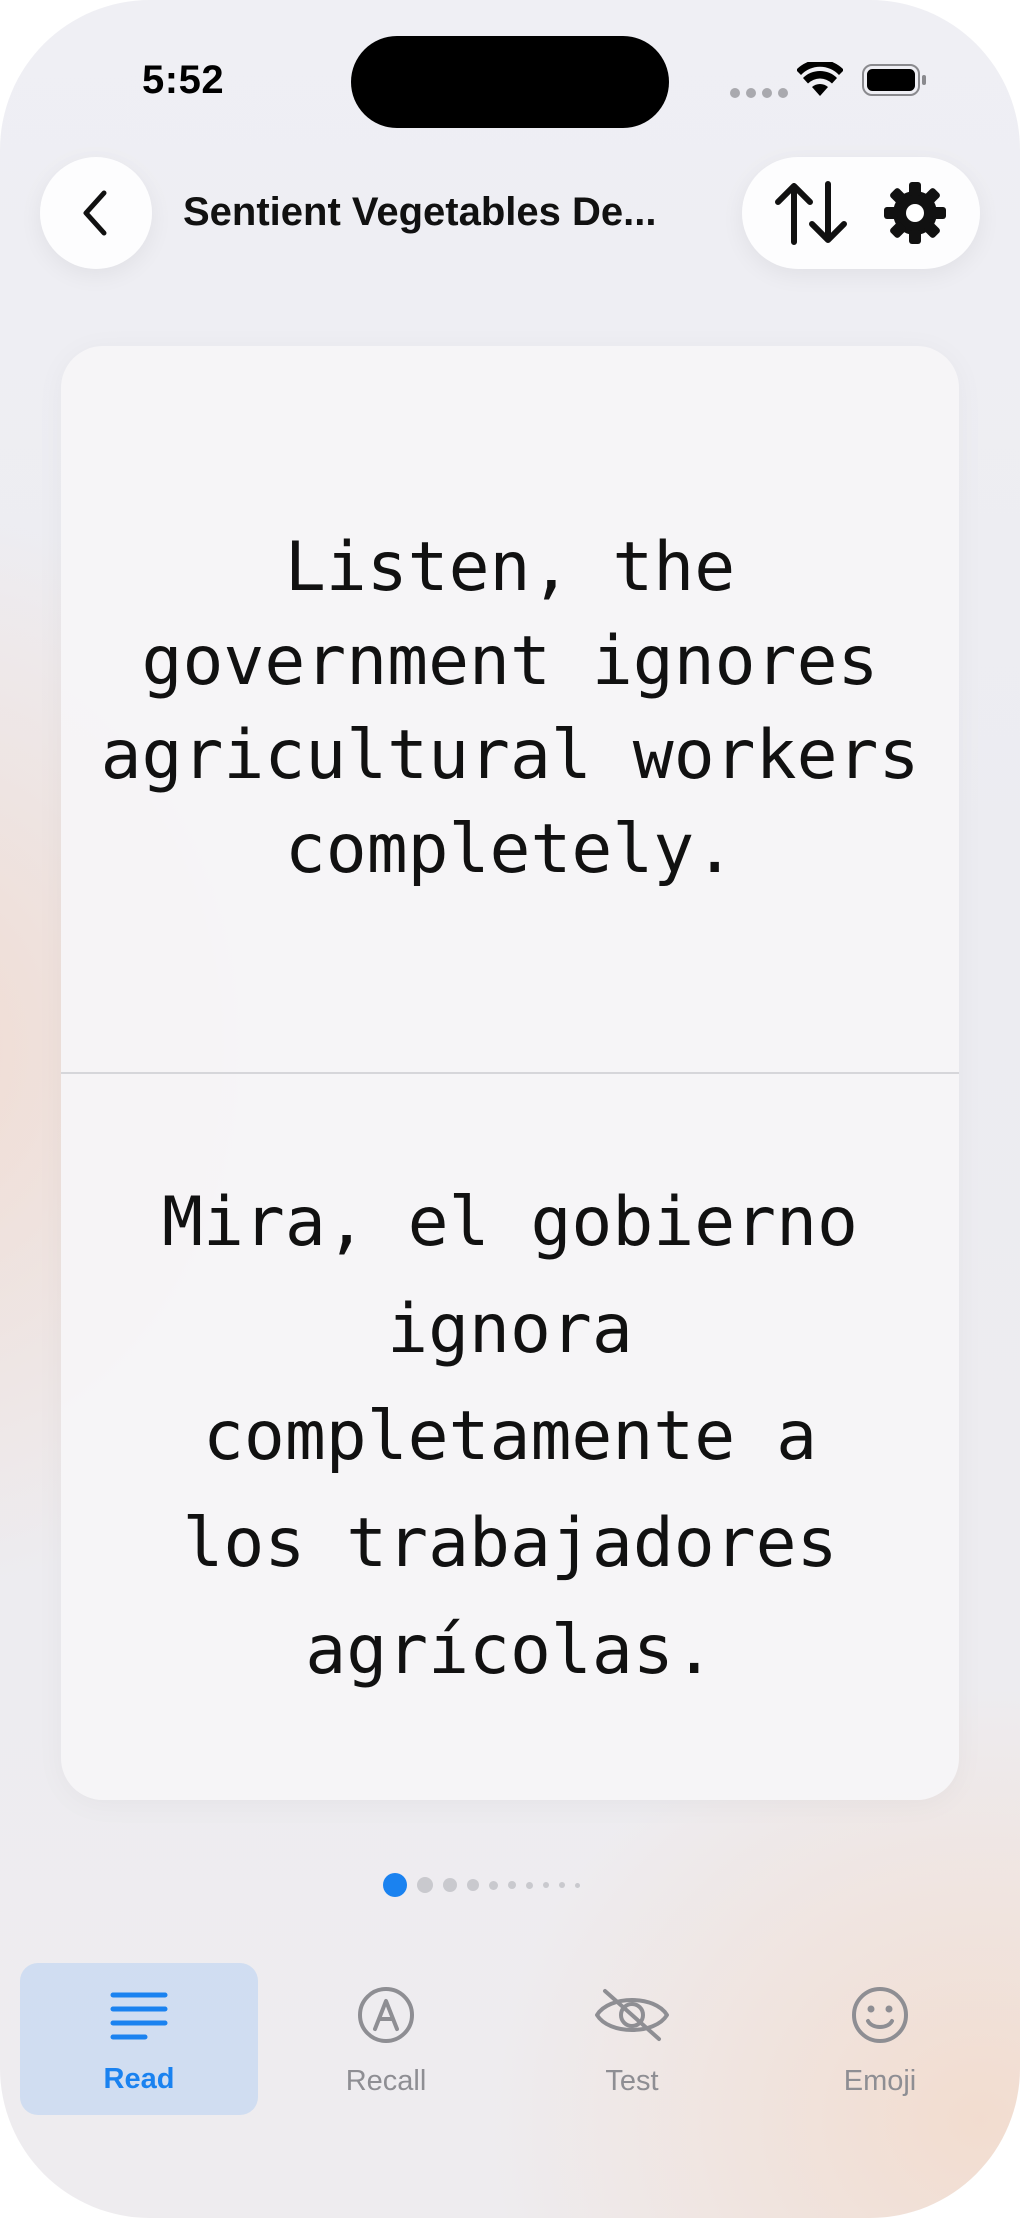 The height and width of the screenshot is (2218, 1020). I want to click on tab-emoji: Emoji, so click(880, 2039).